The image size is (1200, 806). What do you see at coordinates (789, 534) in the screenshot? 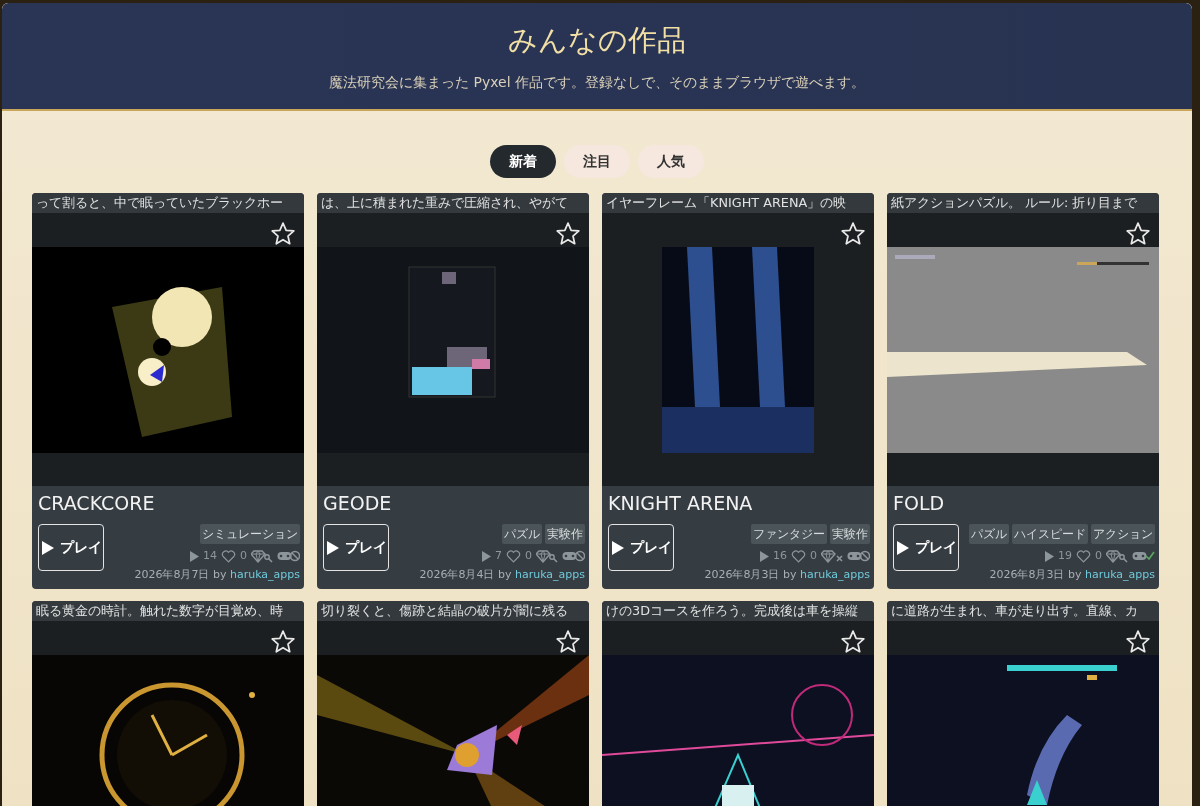
I see `genre-tag: ファンタジー` at bounding box center [789, 534].